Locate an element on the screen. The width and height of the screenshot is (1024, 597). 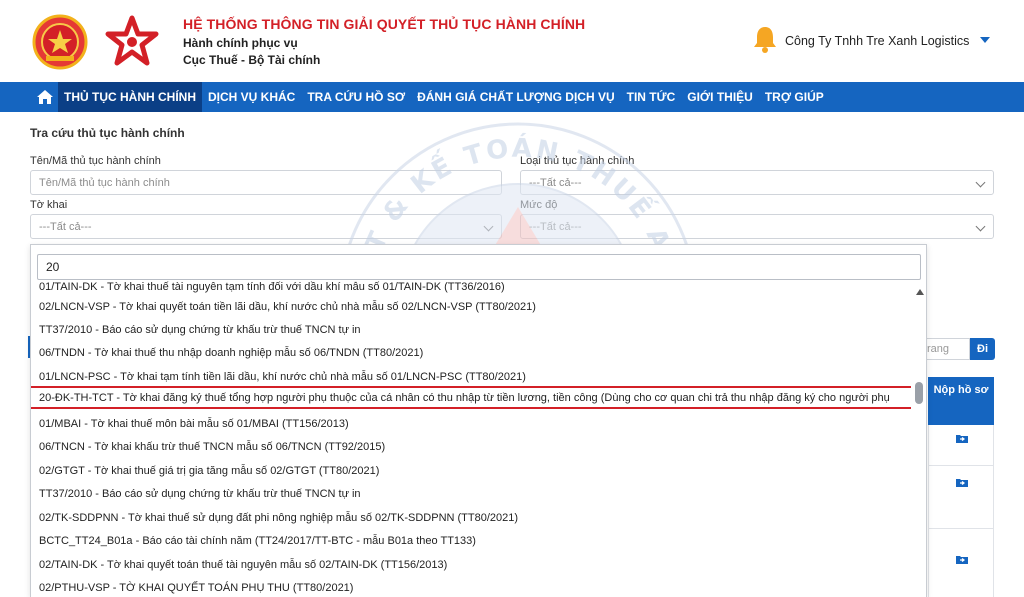
home-icon is located at coordinates (45, 97).